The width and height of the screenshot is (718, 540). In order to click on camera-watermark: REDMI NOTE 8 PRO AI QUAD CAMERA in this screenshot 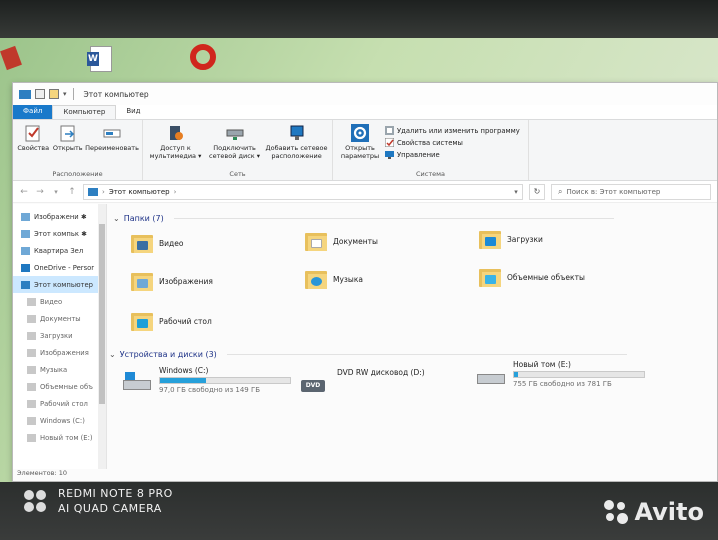, I will do `click(97, 501)`.